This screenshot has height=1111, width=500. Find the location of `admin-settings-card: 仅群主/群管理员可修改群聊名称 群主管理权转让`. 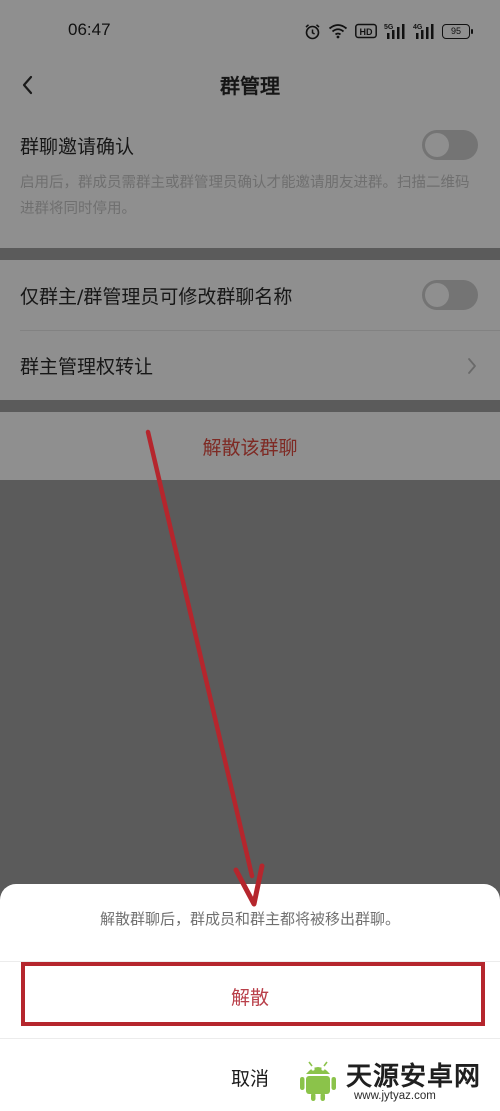

admin-settings-card: 仅群主/群管理员可修改群聊名称 群主管理权转让 is located at coordinates (250, 330).